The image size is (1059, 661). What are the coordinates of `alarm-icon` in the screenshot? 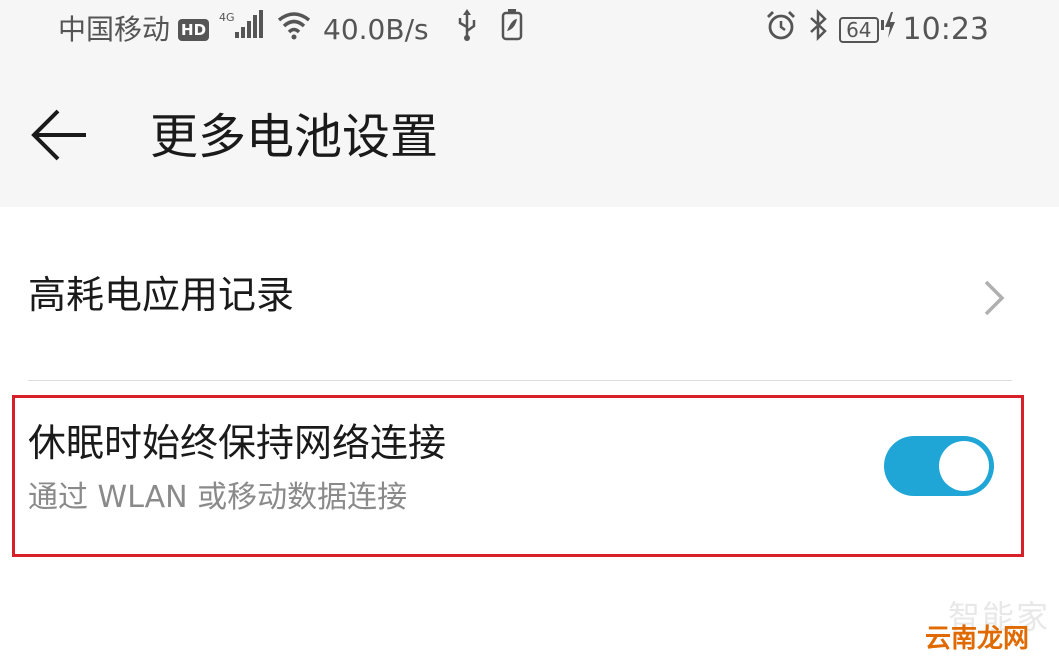 It's located at (781, 30).